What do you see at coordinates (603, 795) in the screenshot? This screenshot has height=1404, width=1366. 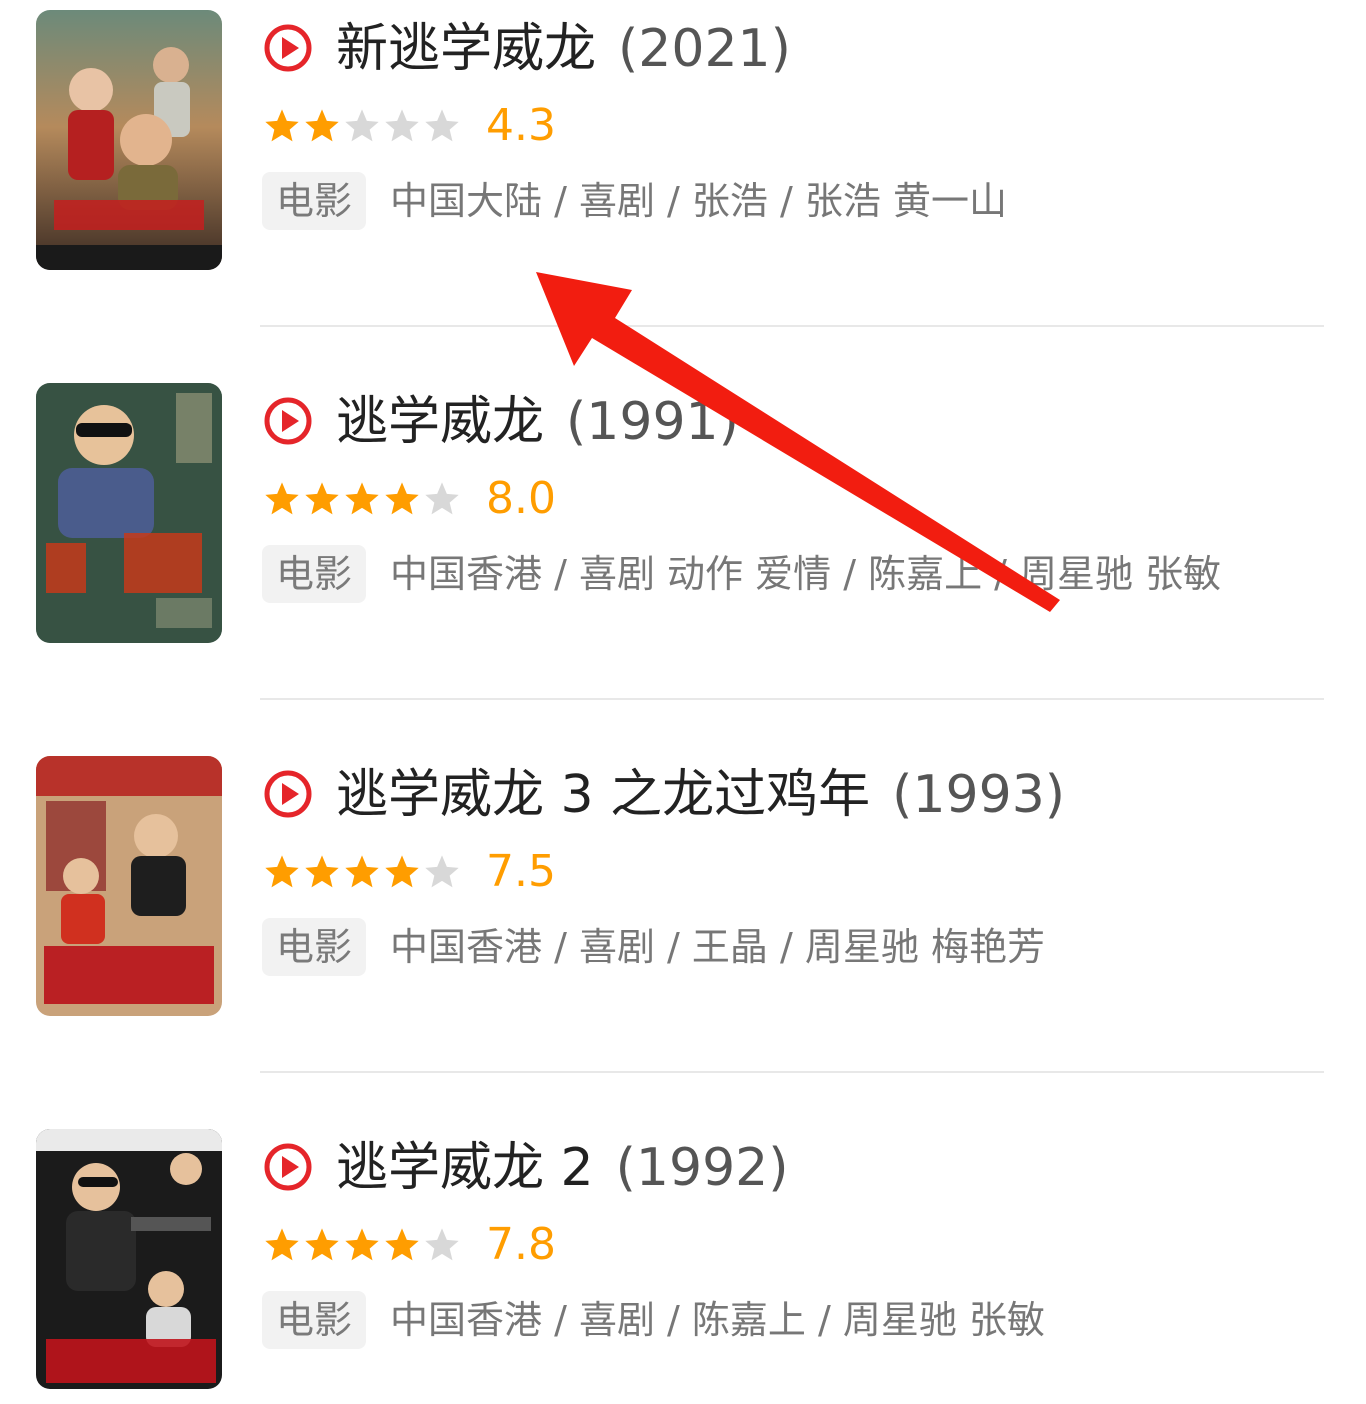 I see `movie-title-text: 逃学威龙 3 之龙过鸡年` at bounding box center [603, 795].